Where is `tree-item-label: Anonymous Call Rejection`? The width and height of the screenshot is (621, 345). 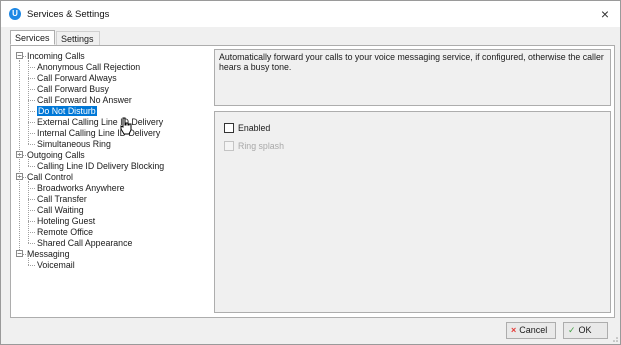
tree-item-label: Anonymous Call Rejection is located at coordinates (89, 67).